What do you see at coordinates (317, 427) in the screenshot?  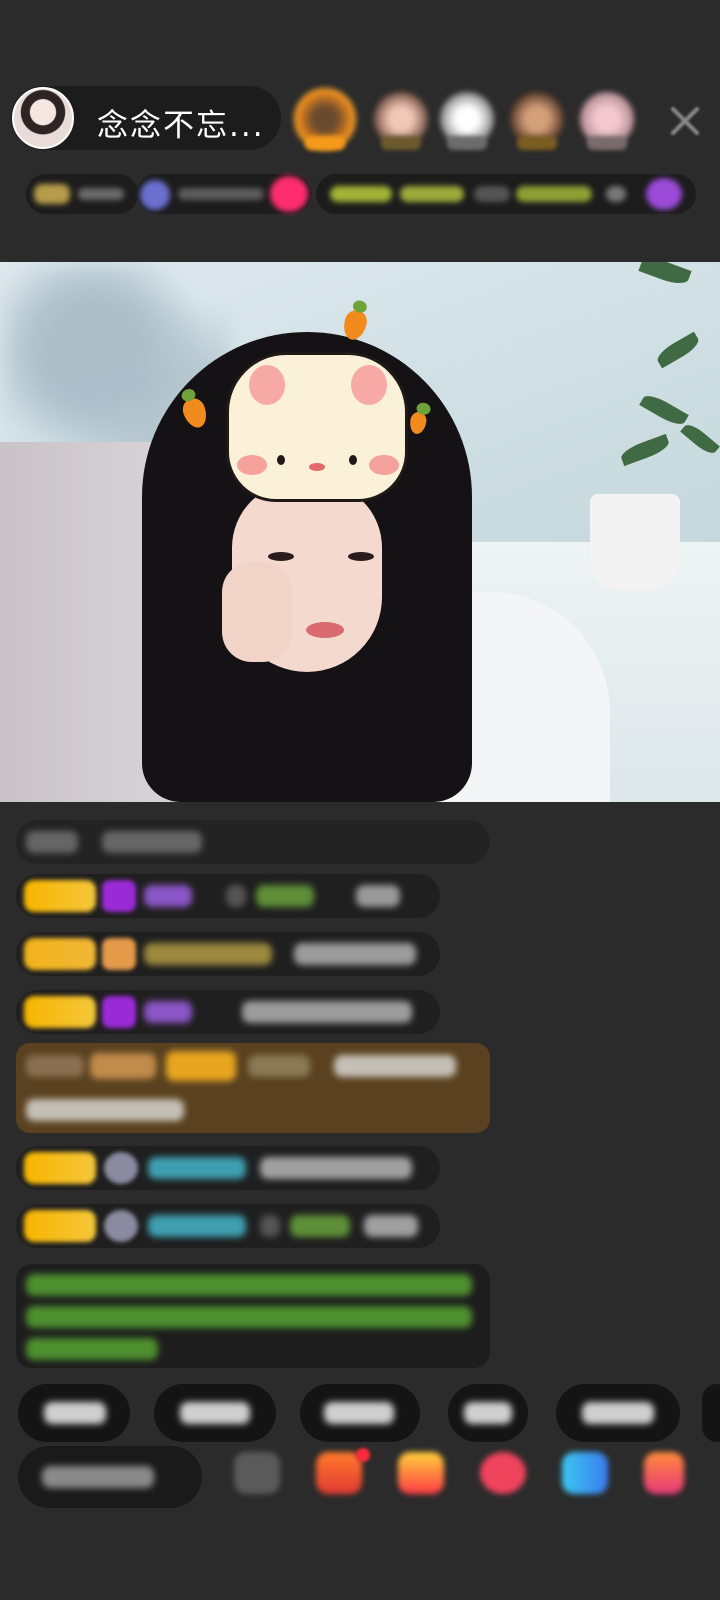 I see `bunny-sticker` at bounding box center [317, 427].